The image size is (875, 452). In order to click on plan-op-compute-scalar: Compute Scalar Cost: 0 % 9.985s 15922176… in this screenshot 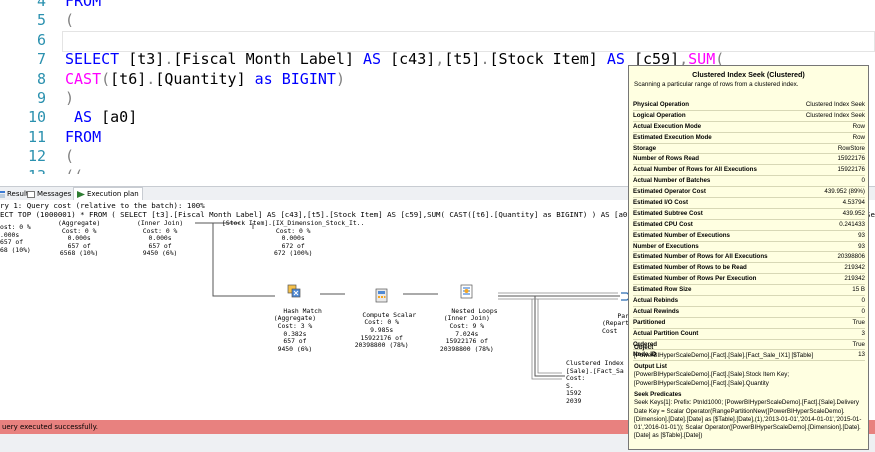, I will do `click(381, 315)`.